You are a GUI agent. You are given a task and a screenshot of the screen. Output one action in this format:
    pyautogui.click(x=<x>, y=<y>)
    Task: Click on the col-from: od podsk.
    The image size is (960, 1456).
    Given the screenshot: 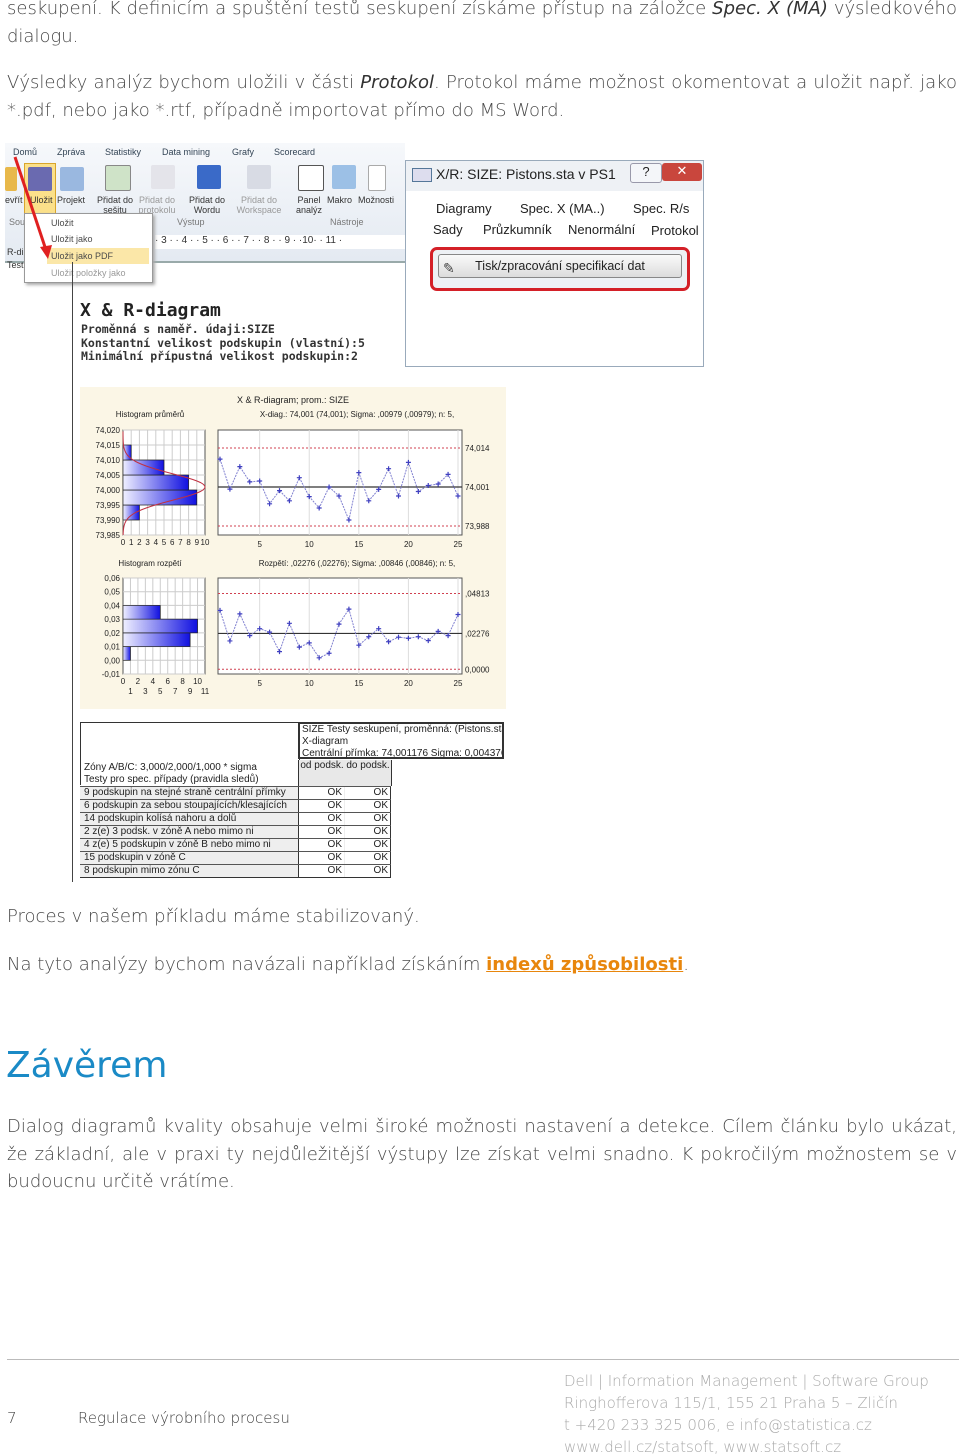 What is the action you would take?
    pyautogui.click(x=321, y=773)
    